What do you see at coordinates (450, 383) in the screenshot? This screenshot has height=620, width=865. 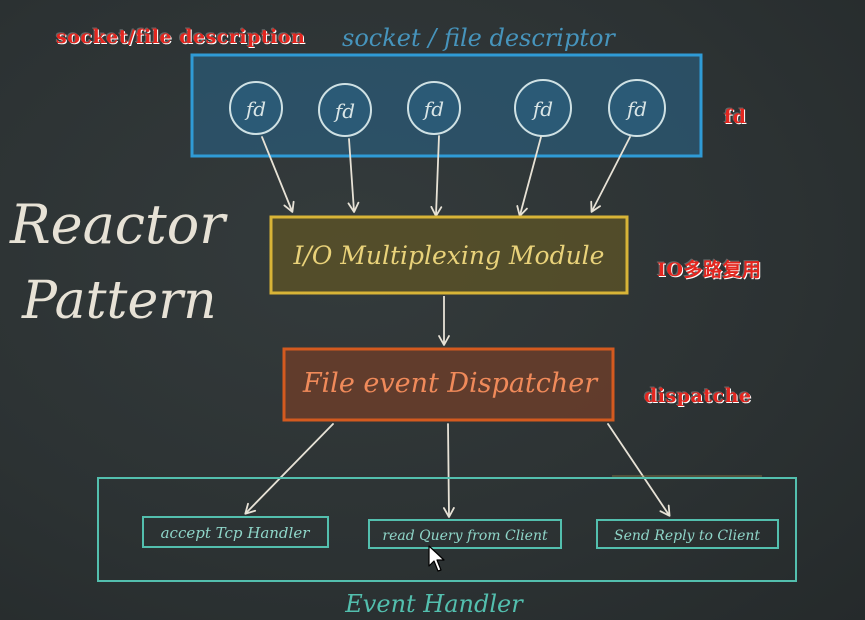 I see `dispatcher-label: File event Dispatcher` at bounding box center [450, 383].